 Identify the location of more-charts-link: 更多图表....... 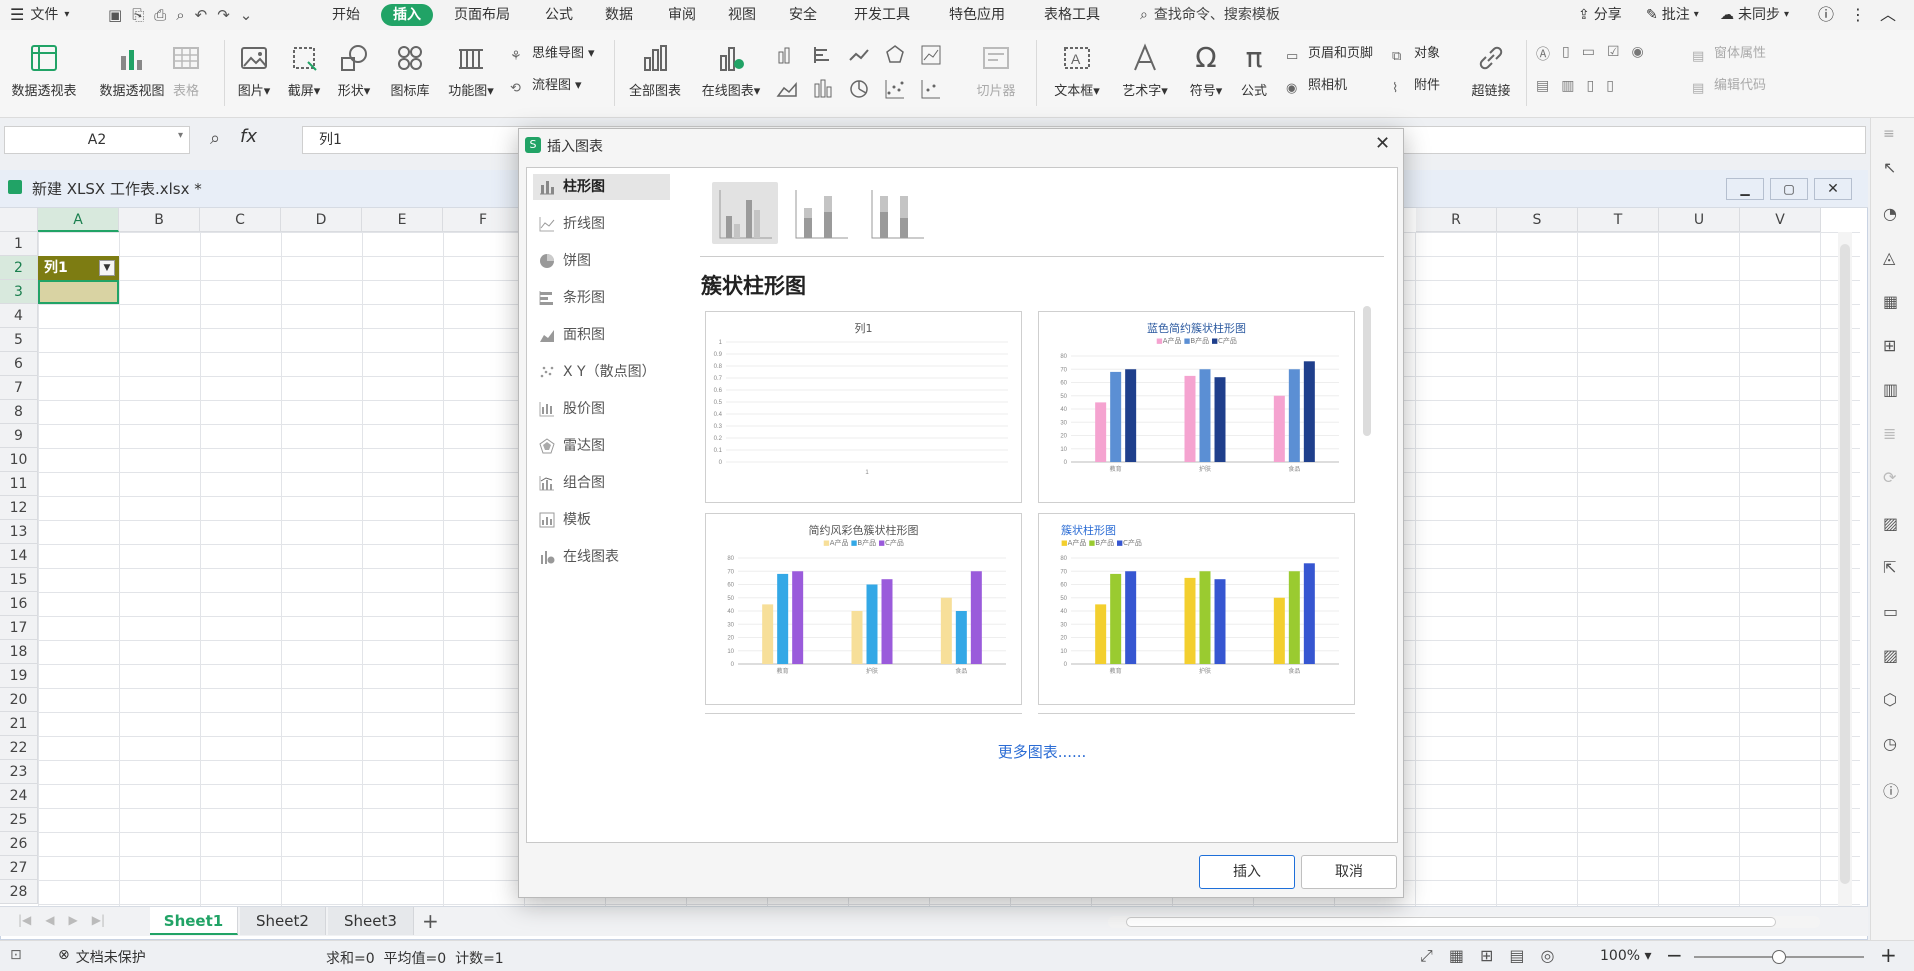
(1042, 751).